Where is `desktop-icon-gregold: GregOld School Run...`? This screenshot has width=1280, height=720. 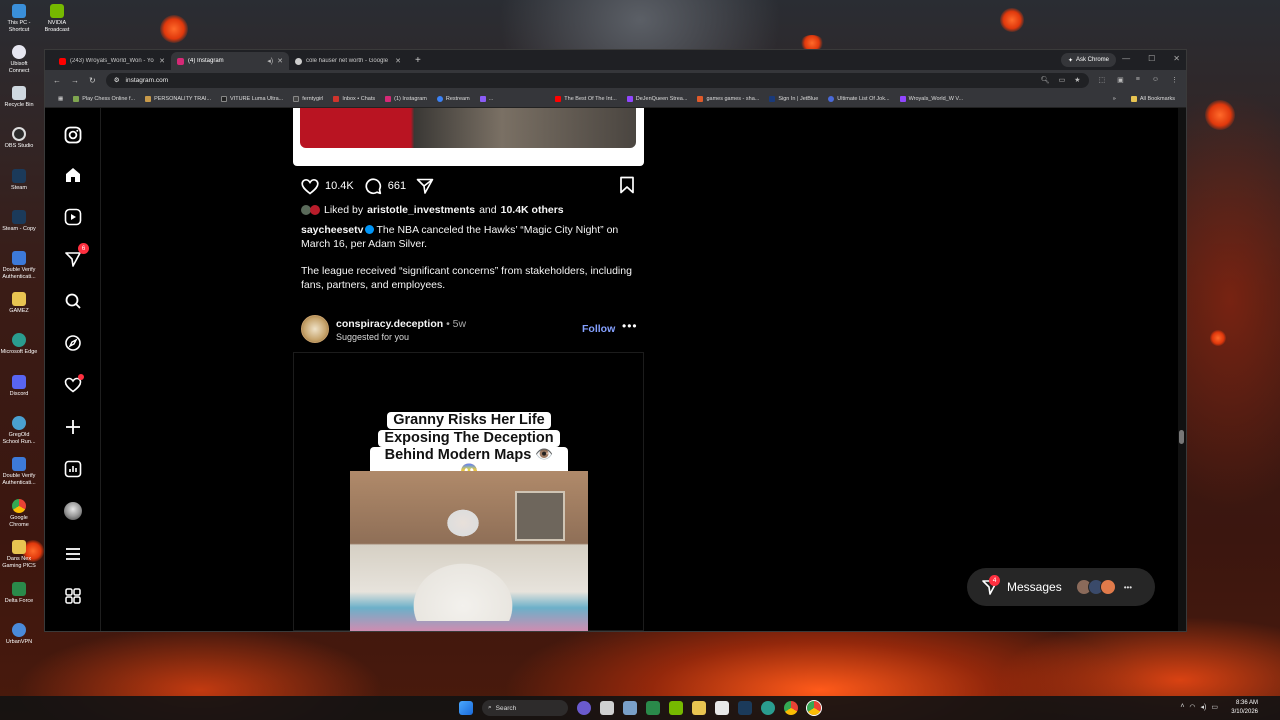
desktop-icon-gregold: GregOld School Run... is located at coordinates (19, 431).